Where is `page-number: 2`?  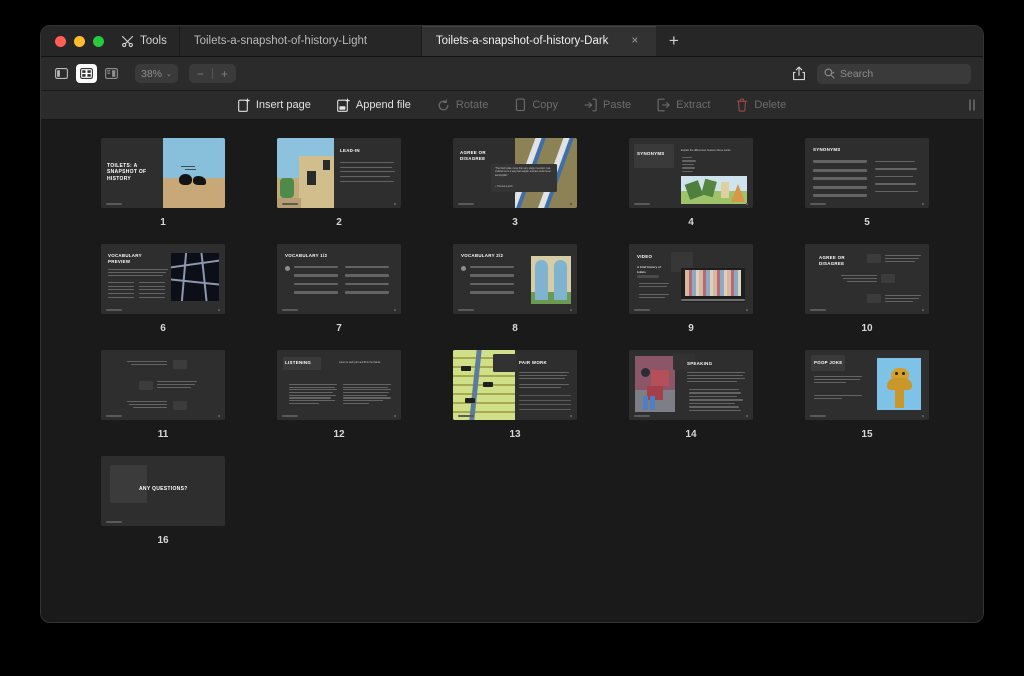 page-number: 2 is located at coordinates (339, 222).